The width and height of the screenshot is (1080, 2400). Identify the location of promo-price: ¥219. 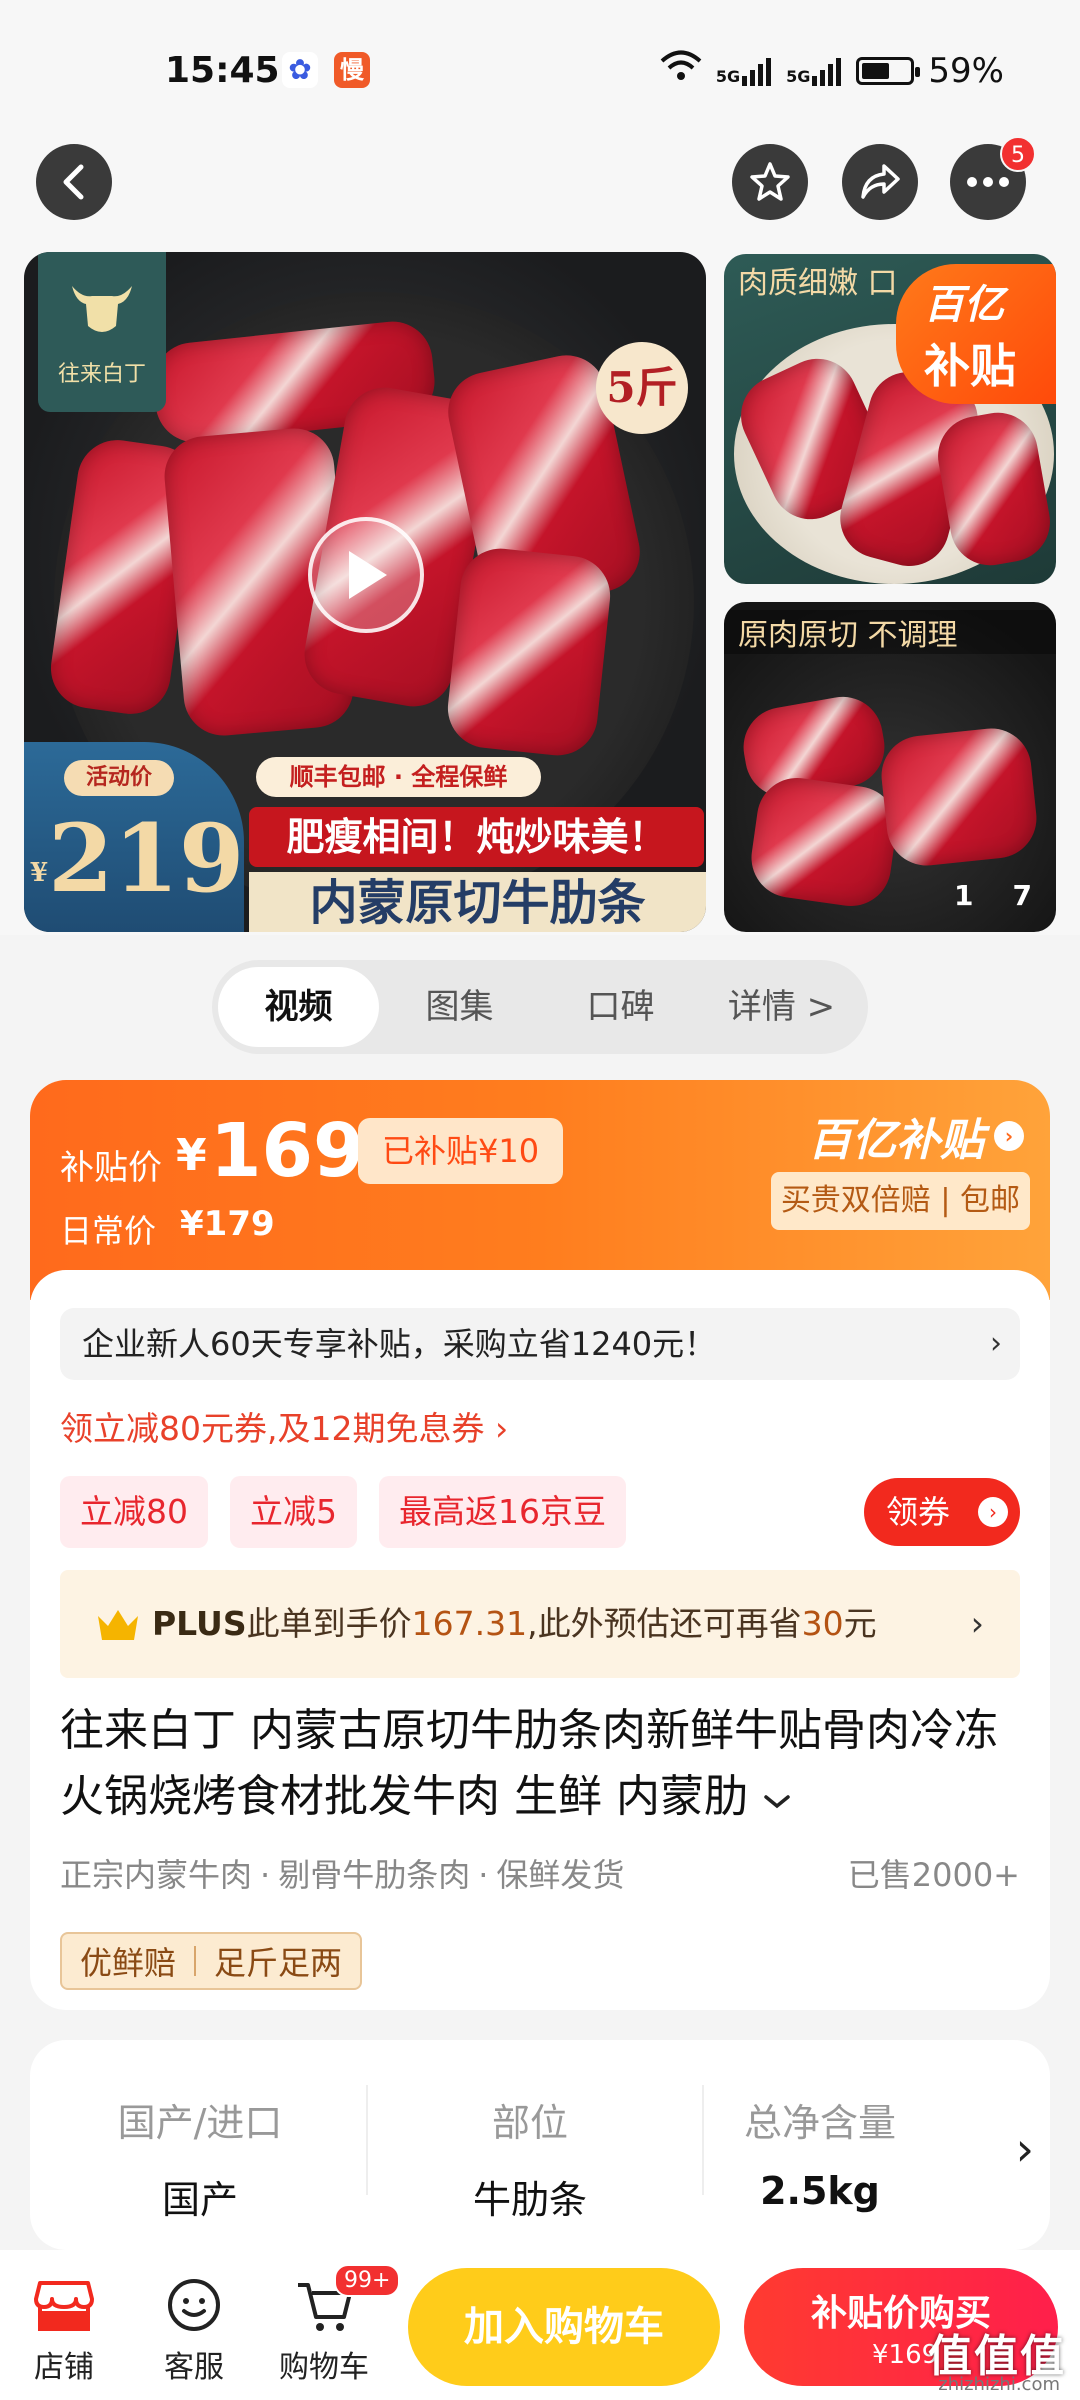
(137, 859).